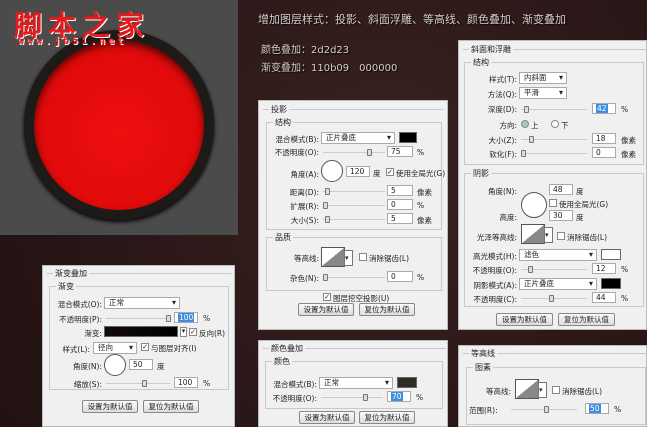 Image resolution: width=647 pixels, height=427 pixels. Describe the element at coordinates (72, 41) in the screenshot. I see `logo-url: www.jb51.net` at that location.